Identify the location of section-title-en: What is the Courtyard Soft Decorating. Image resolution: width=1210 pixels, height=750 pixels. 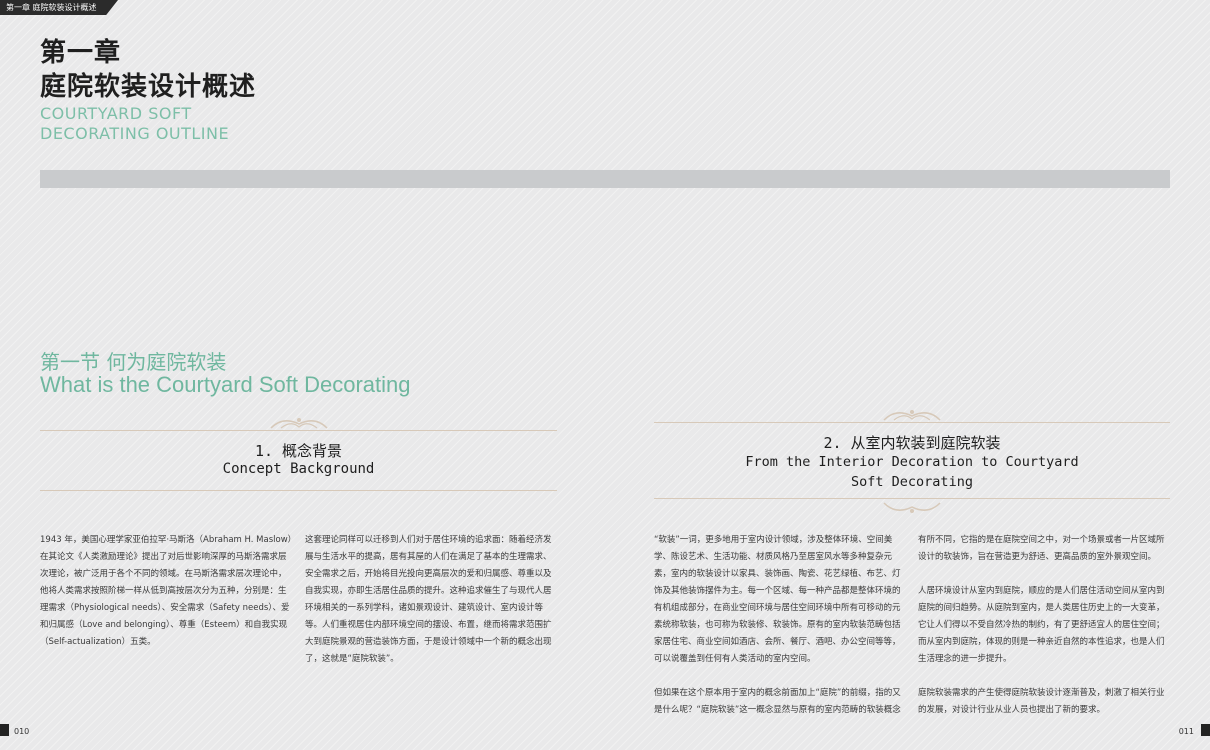
(225, 384).